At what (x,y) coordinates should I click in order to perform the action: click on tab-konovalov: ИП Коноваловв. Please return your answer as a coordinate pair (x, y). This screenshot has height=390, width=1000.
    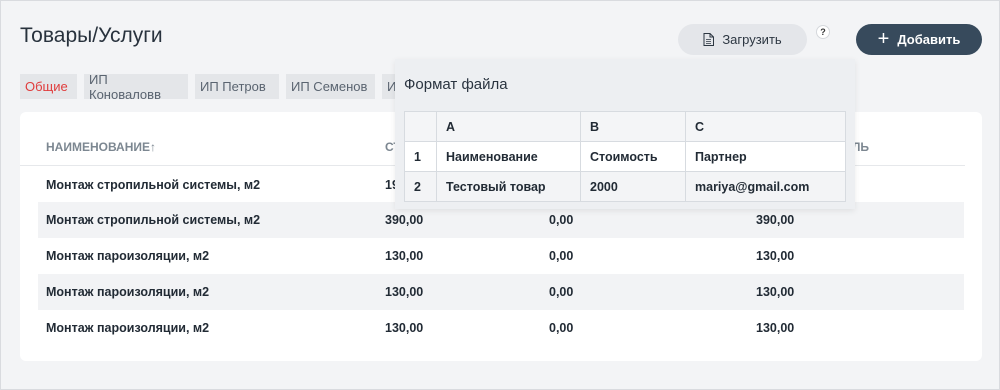
    Looking at the image, I should click on (136, 87).